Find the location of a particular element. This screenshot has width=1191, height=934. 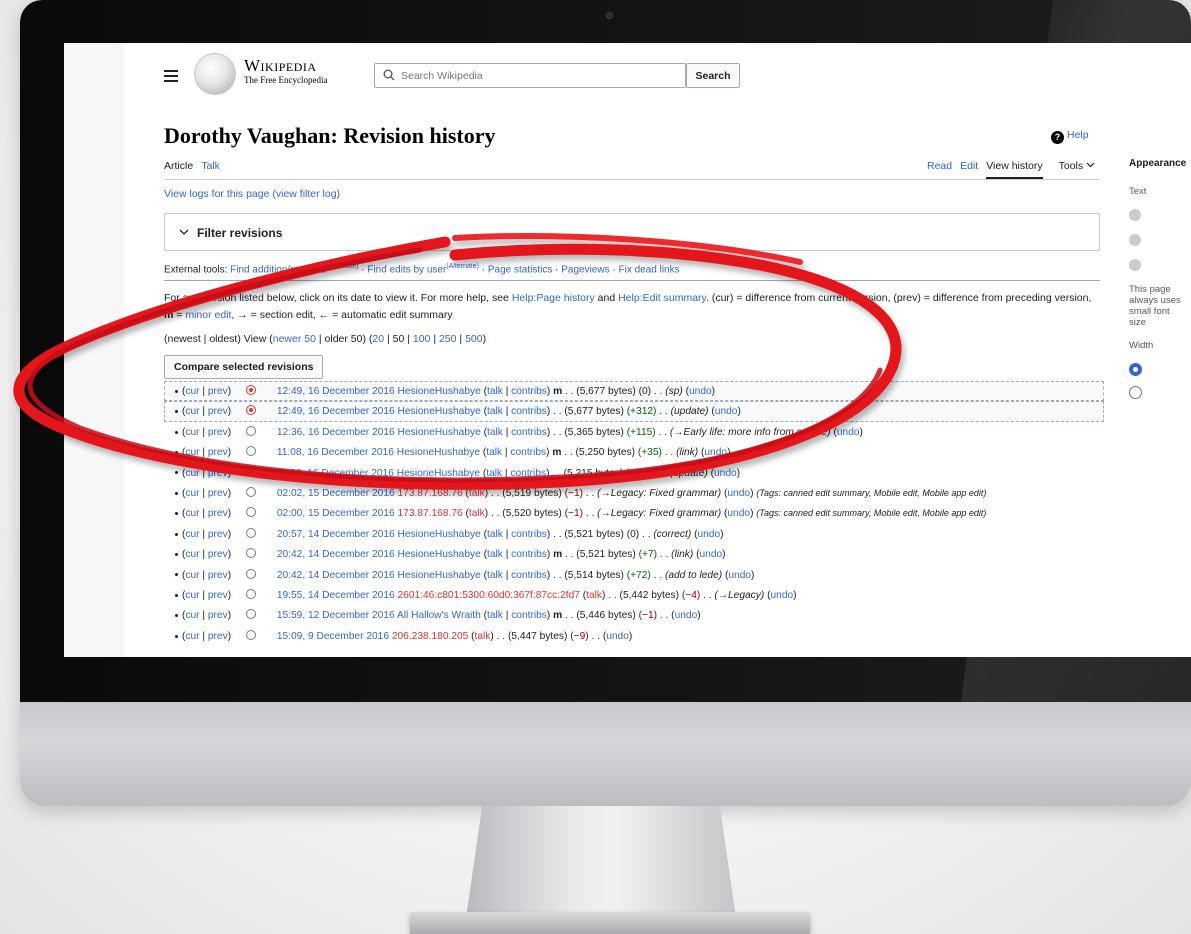

ext-tool-edits-by-user-alt: (Alternate) is located at coordinates (462, 266).